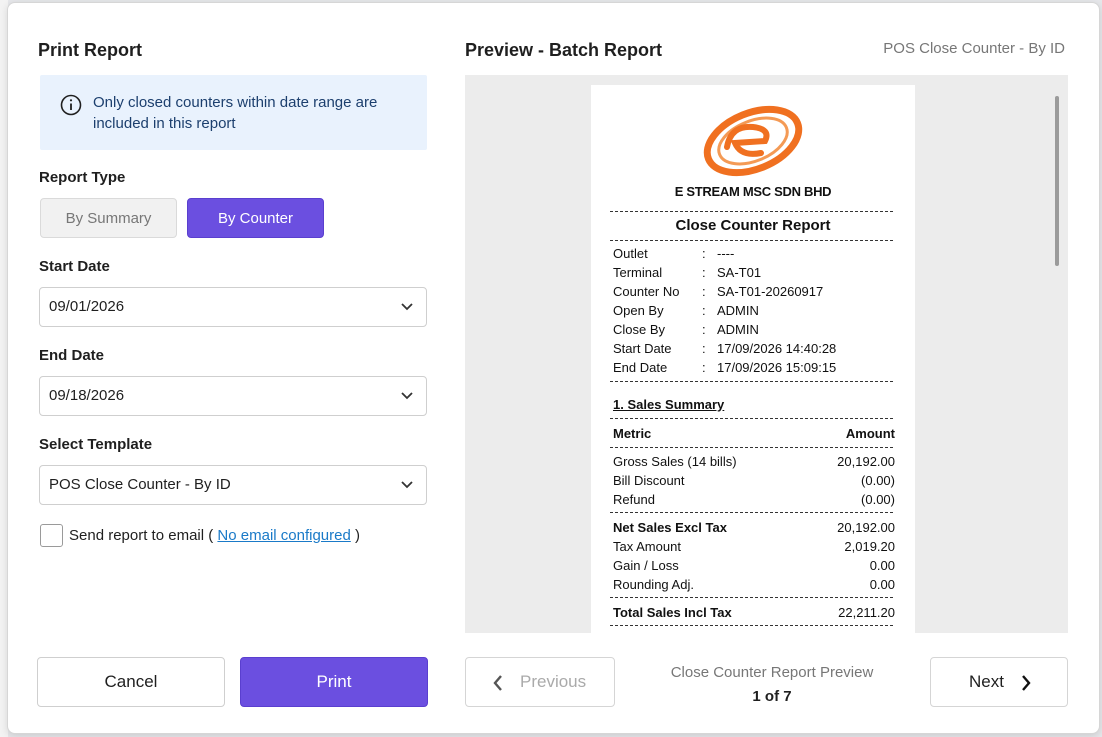 This screenshot has width=1102, height=737. I want to click on by-summary-button: By Summary, so click(108, 218).